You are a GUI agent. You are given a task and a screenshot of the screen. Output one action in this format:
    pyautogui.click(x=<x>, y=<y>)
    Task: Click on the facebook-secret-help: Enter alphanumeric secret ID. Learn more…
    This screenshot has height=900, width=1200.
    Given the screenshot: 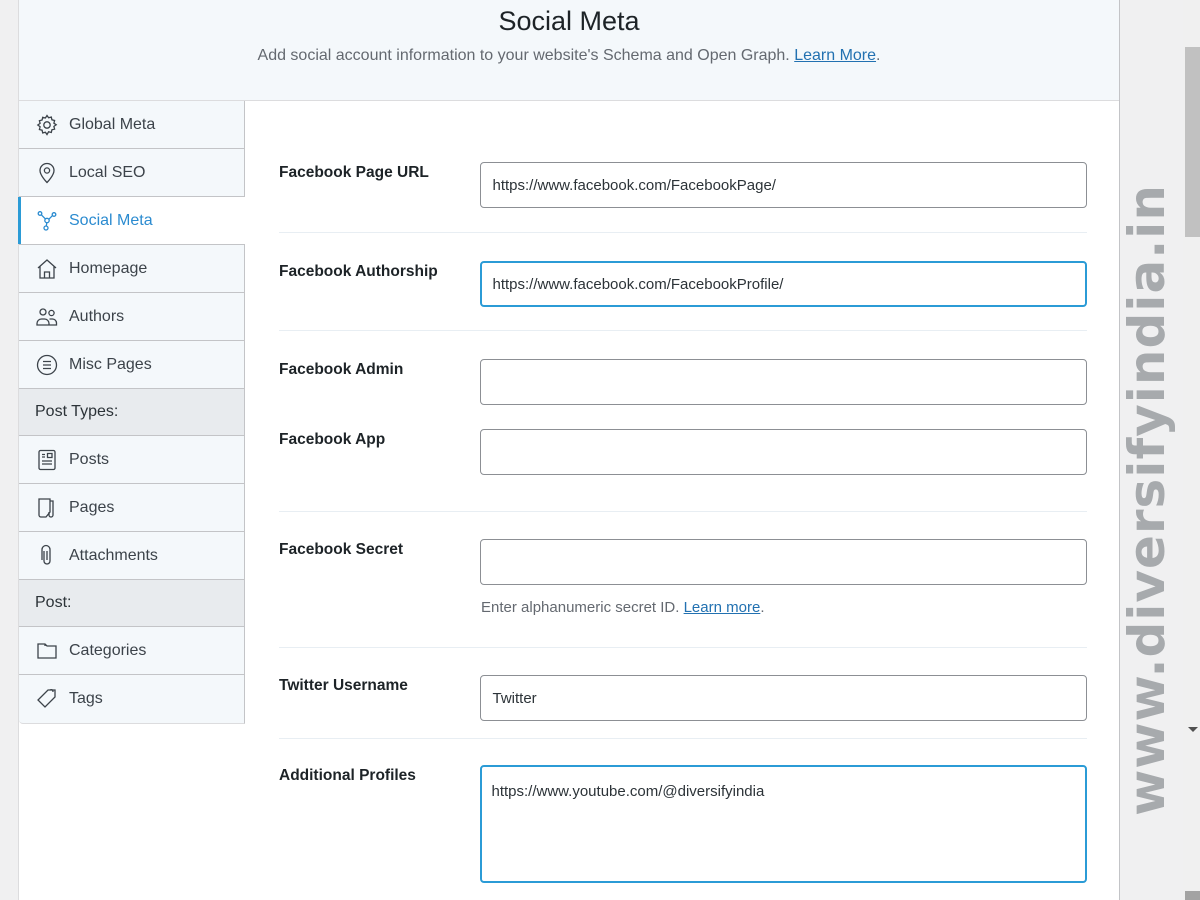 What is the action you would take?
    pyautogui.click(x=623, y=607)
    